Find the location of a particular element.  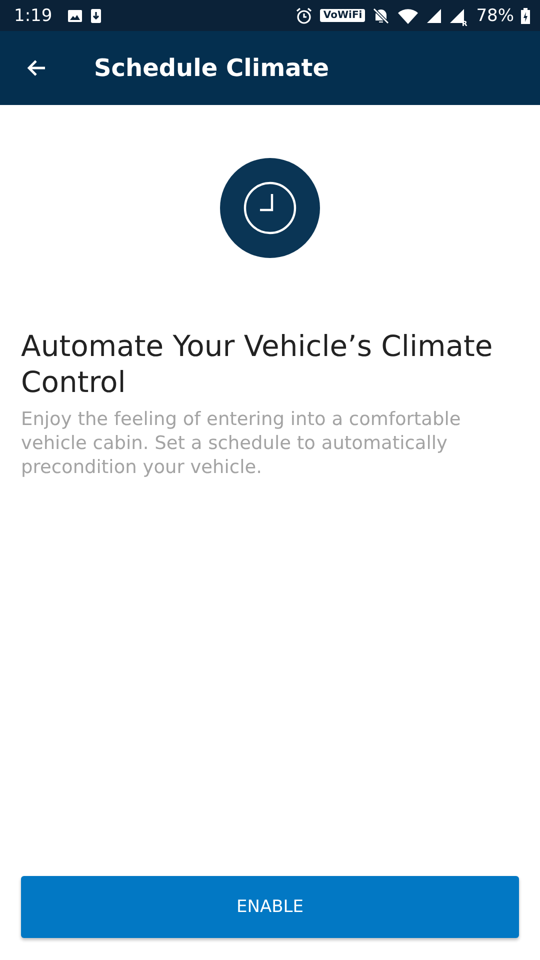

wifi-icon is located at coordinates (408, 16).